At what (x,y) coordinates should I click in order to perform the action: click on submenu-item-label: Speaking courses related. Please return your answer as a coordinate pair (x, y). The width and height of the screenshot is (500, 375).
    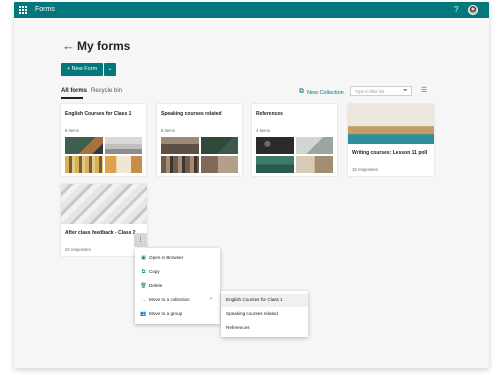
    Looking at the image, I should click on (252, 313).